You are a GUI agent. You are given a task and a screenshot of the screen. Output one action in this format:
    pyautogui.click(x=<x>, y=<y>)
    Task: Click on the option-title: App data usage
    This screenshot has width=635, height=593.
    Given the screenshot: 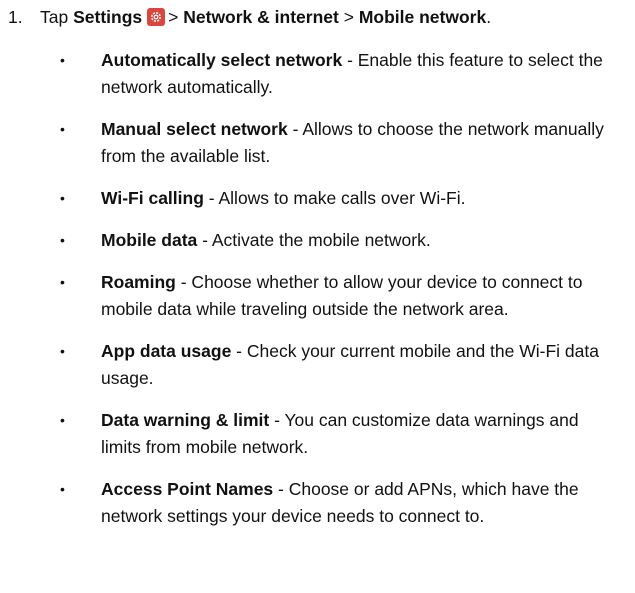 What is the action you would take?
    pyautogui.click(x=166, y=351)
    